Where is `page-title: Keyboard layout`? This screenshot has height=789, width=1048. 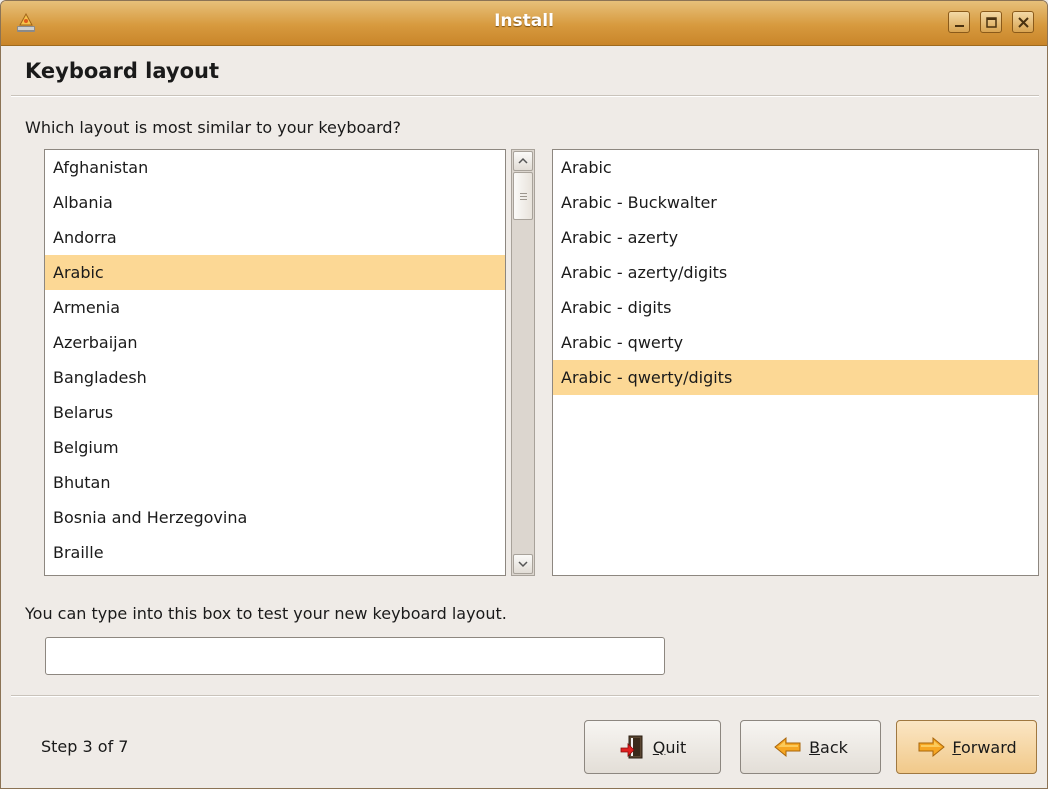 page-title: Keyboard layout is located at coordinates (122, 71).